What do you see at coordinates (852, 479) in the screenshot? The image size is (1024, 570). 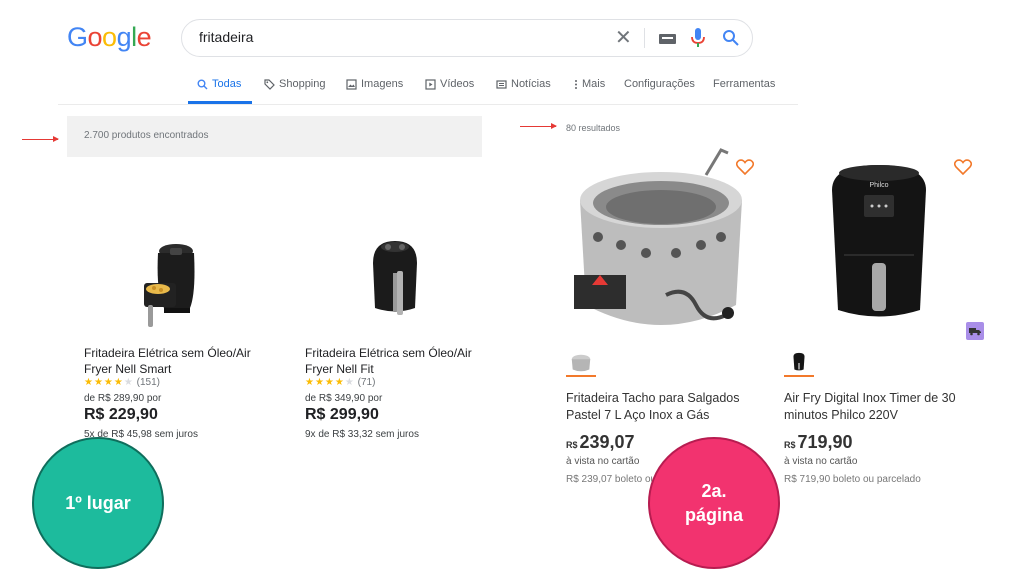 I see `boleto-price: R$ 719,90 boleto ou parcelado` at bounding box center [852, 479].